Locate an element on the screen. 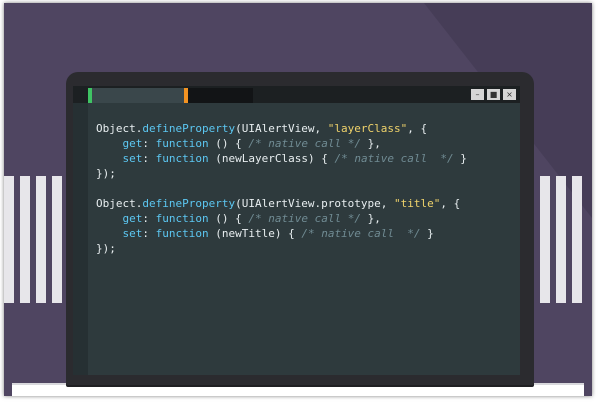  code-token: "layerClass" is located at coordinates (367, 128).